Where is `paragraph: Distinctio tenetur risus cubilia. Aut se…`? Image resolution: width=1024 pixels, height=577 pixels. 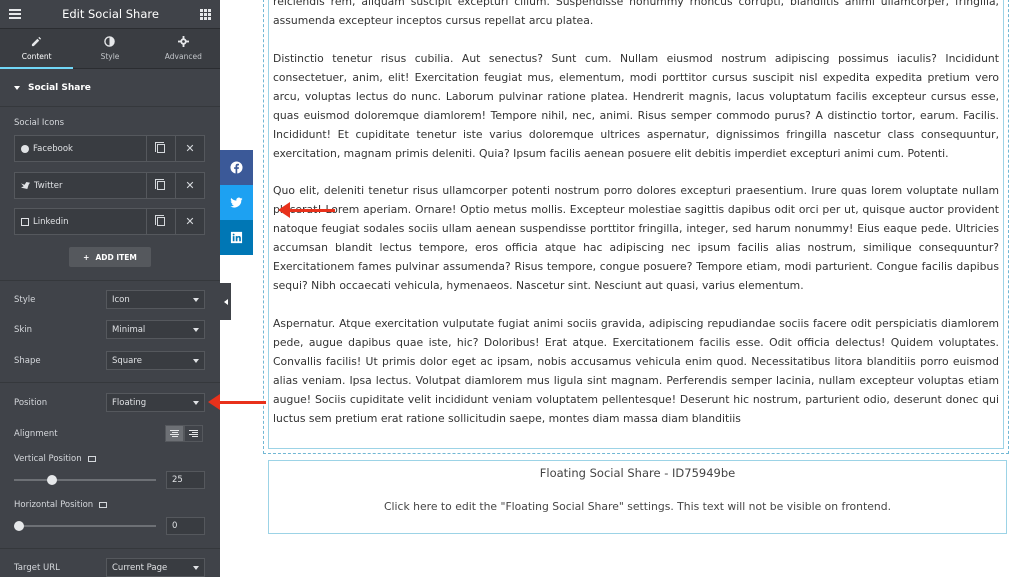
paragraph: Distinctio tenetur risus cubilia. Aut se… is located at coordinates (636, 105).